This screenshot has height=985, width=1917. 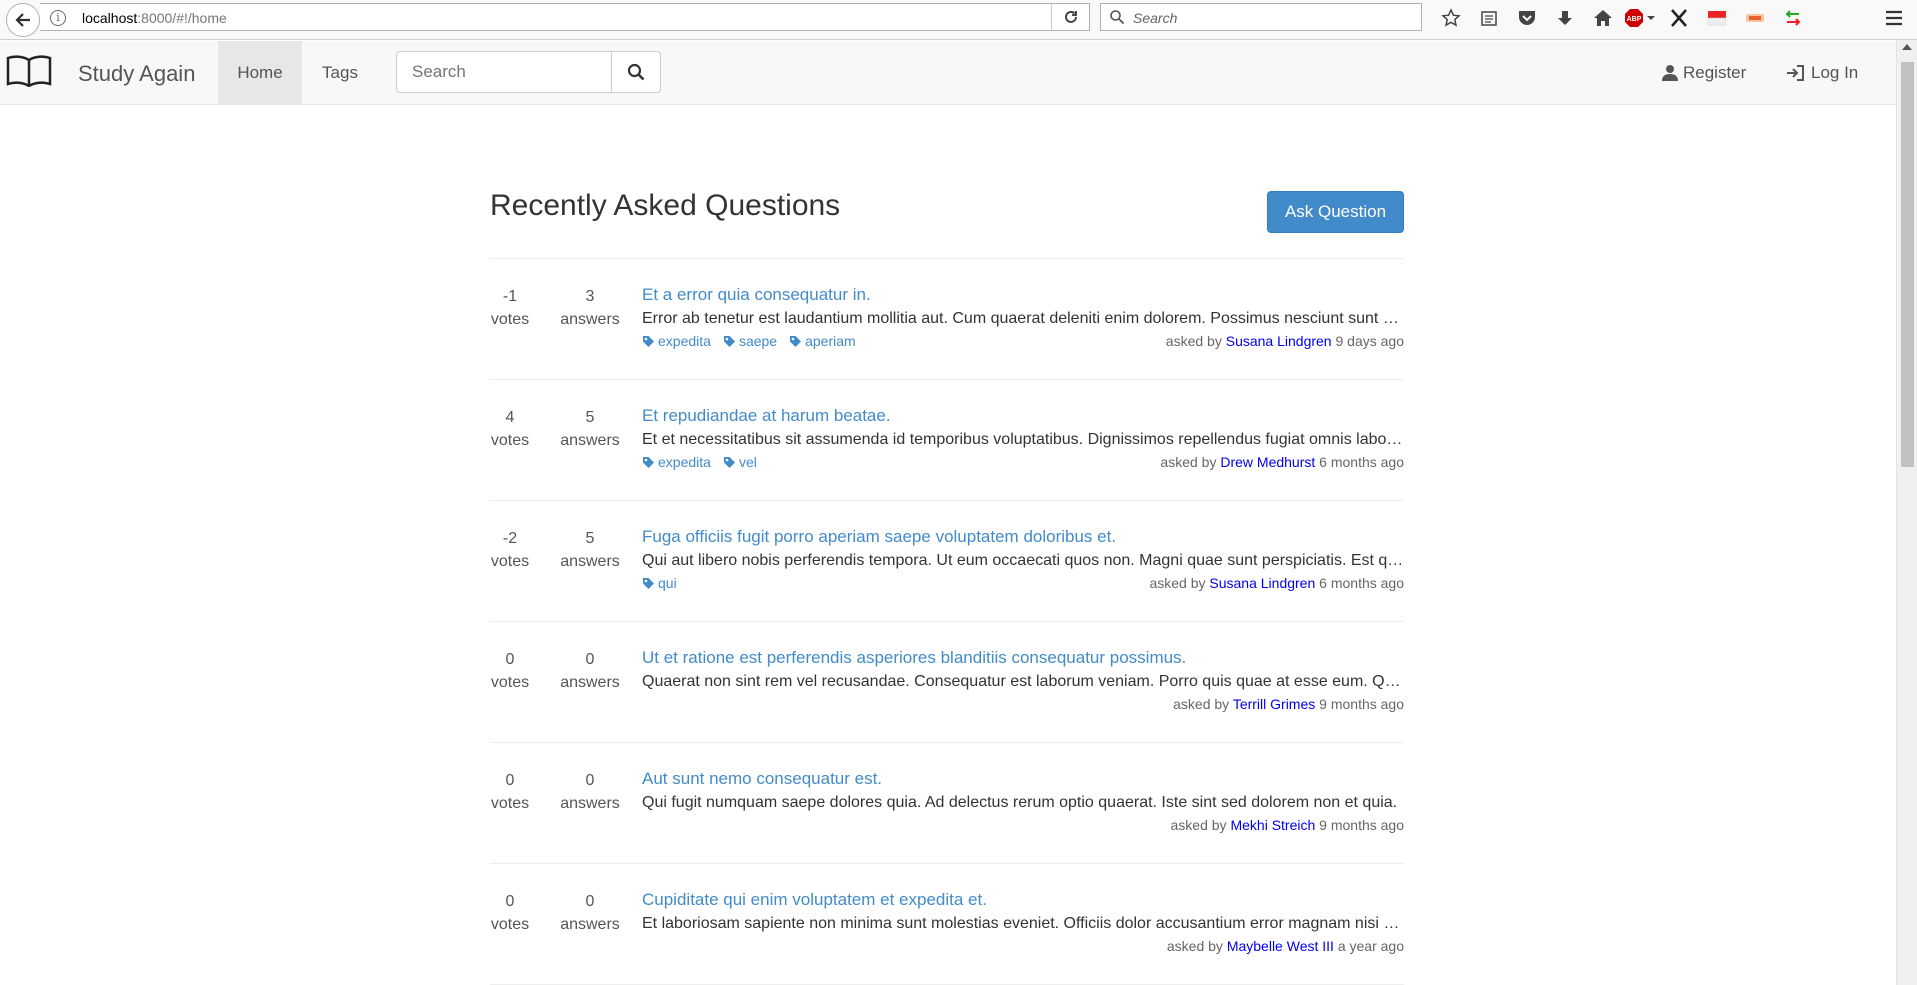 I want to click on back-button, so click(x=23, y=20).